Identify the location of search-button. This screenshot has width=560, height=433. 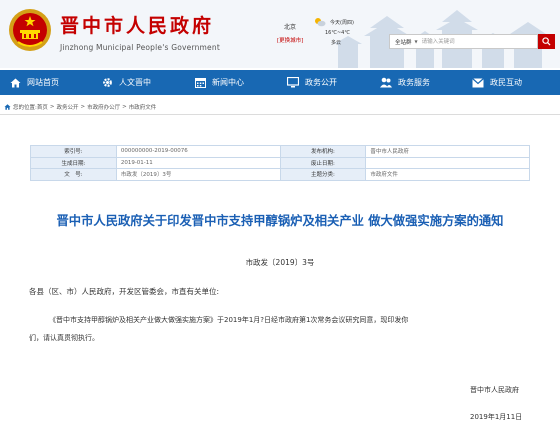
(546, 41).